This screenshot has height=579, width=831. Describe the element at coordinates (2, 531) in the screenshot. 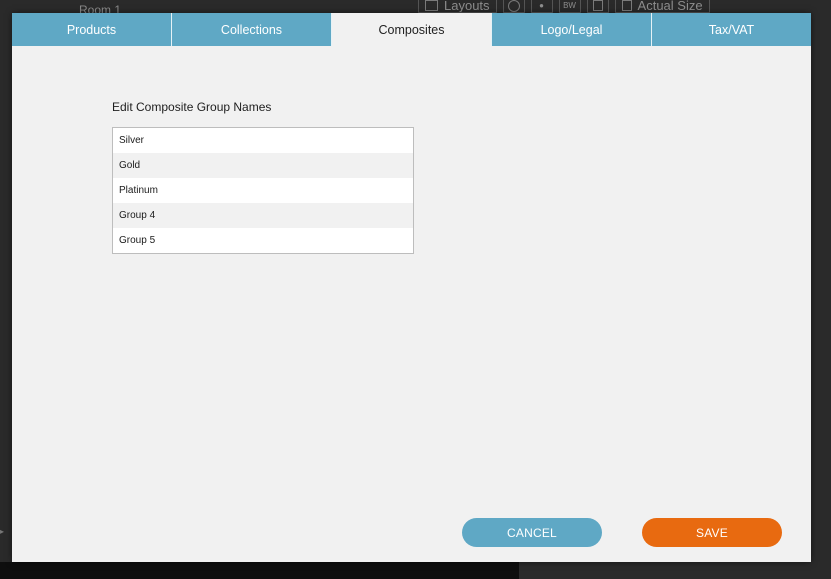

I see `edge-marker: ▸` at that location.